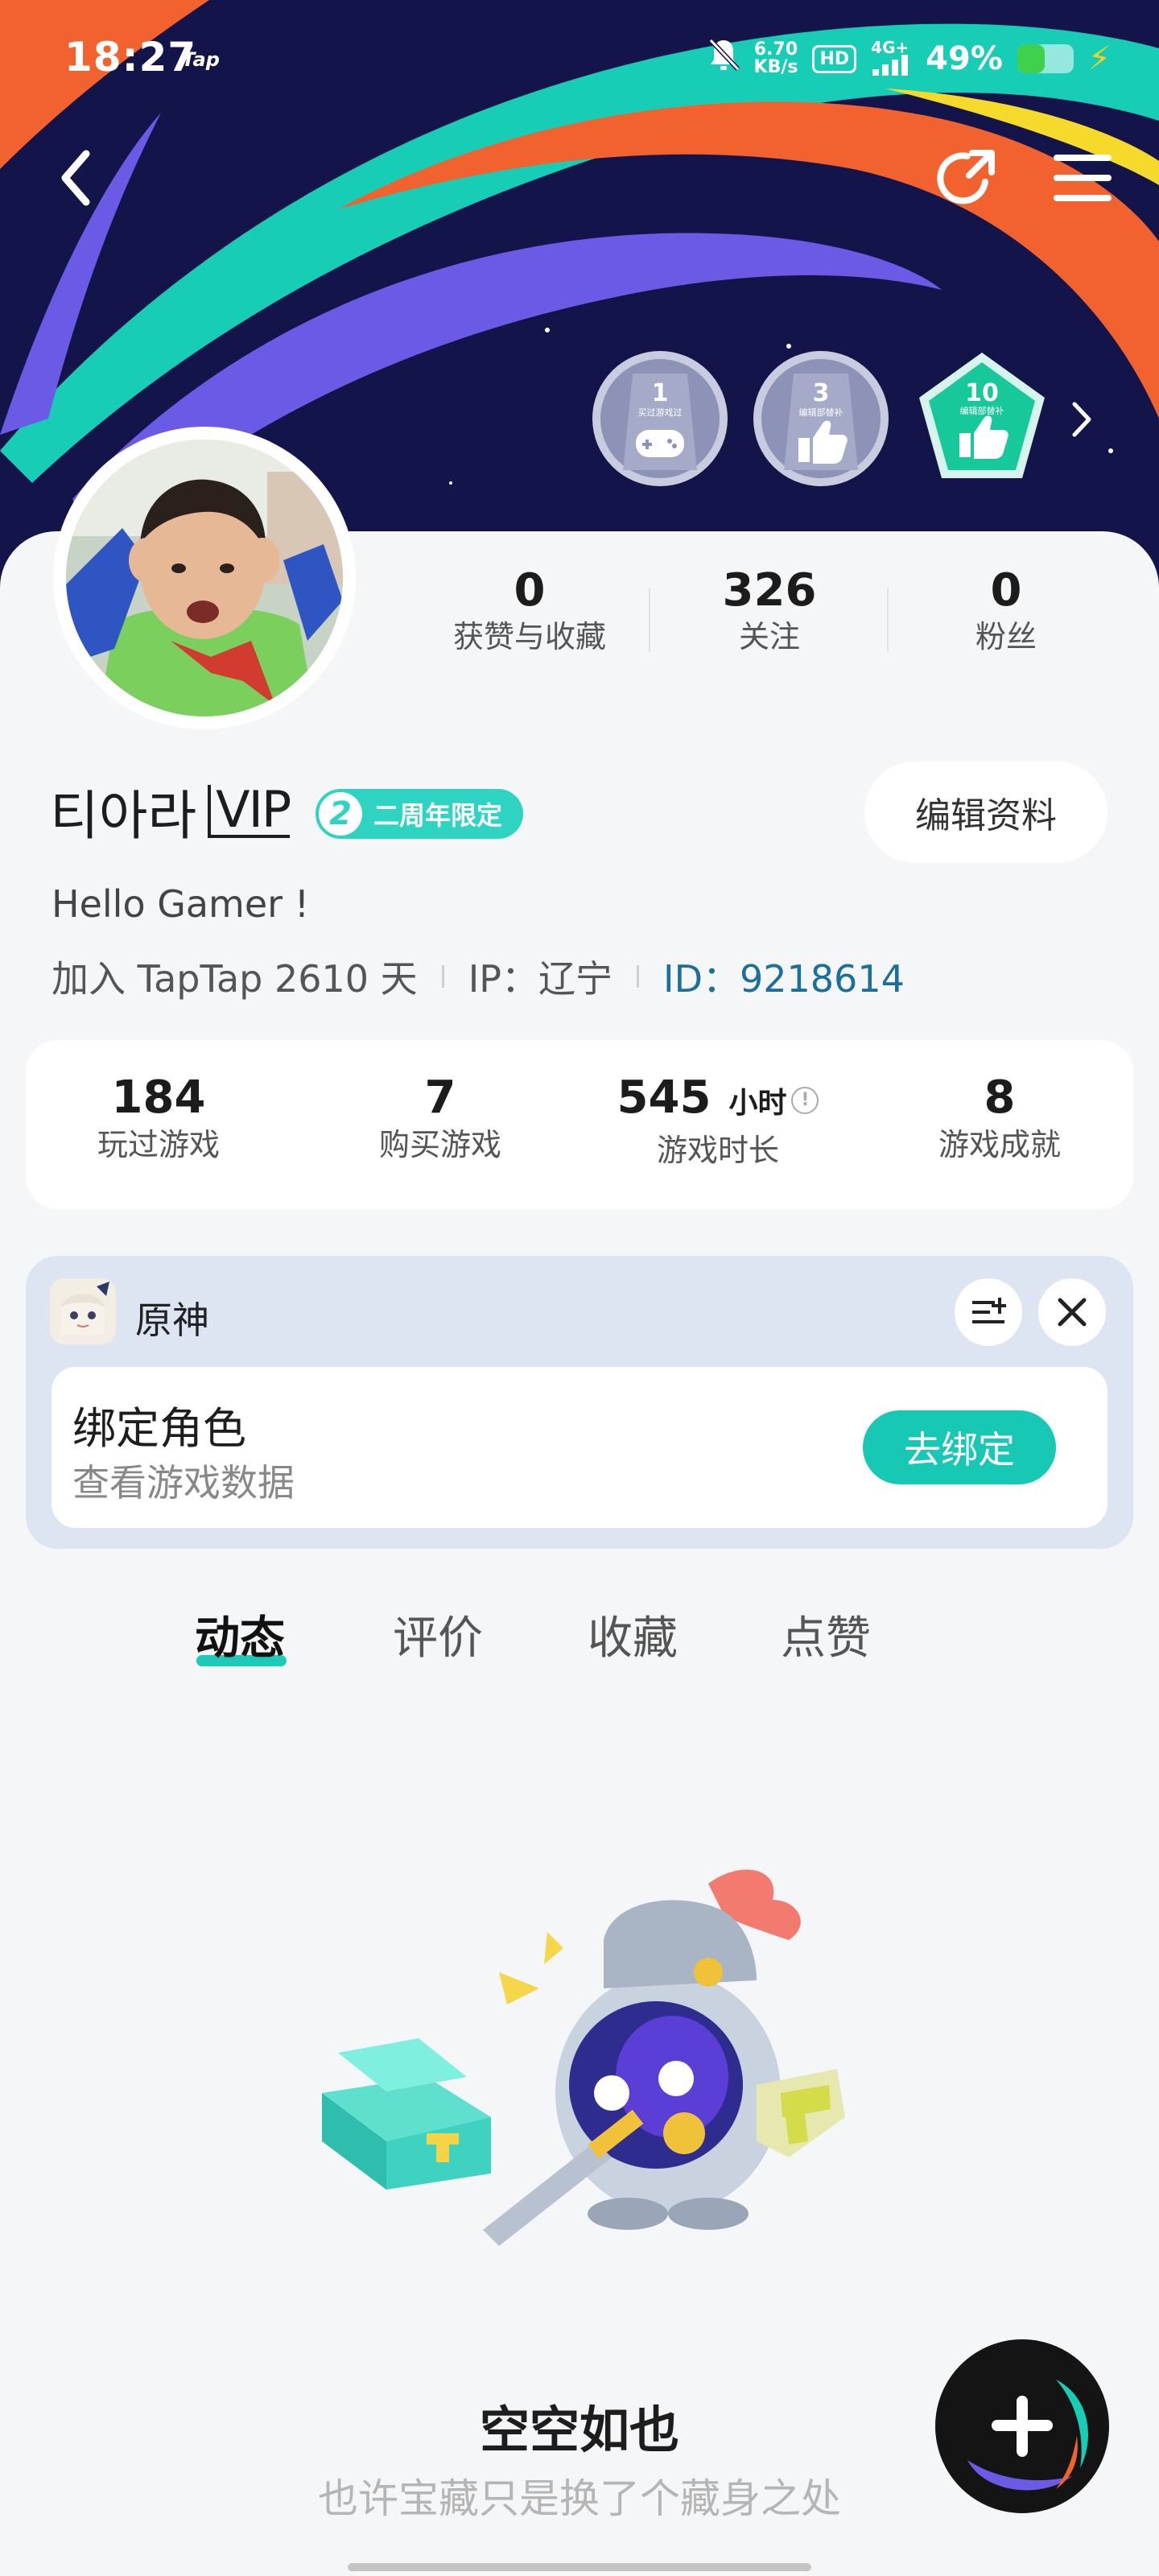  I want to click on back-button, so click(76, 178).